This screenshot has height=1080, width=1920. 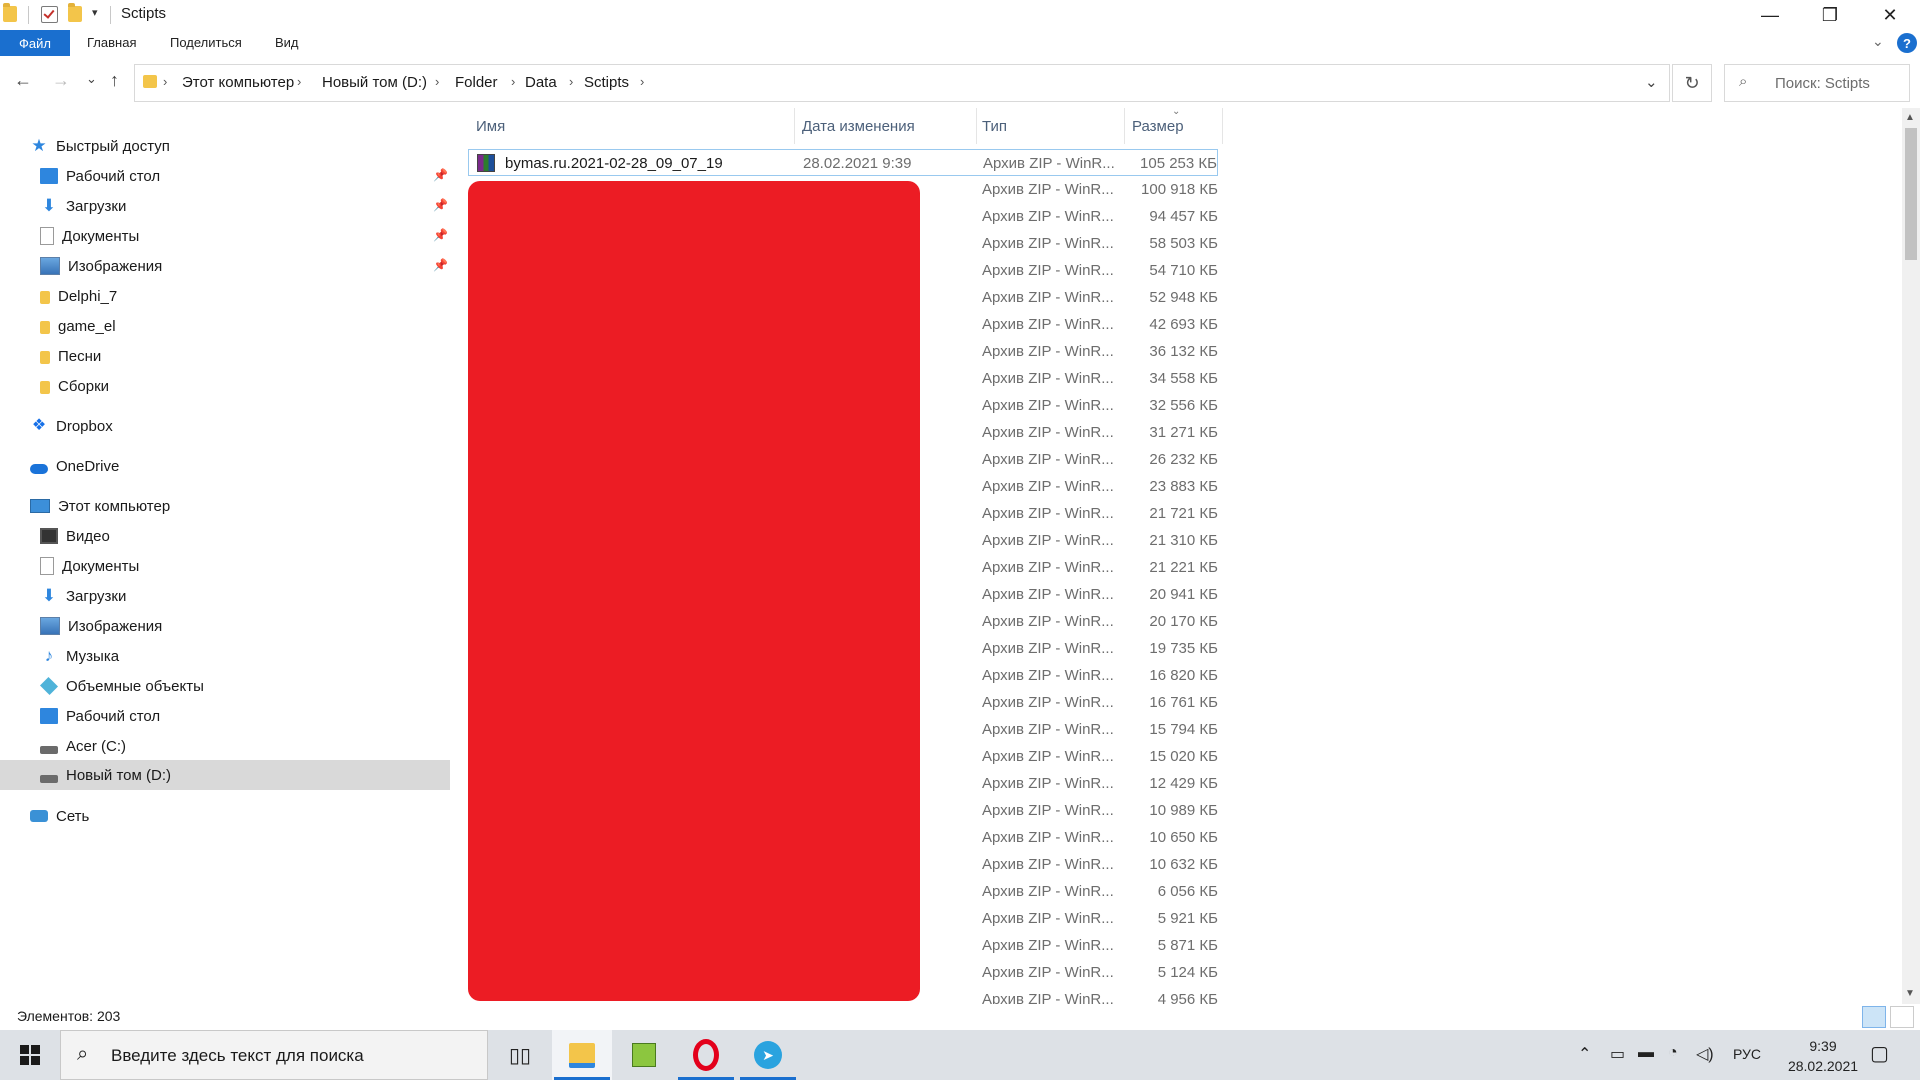 I want to click on sidebar-item-network: Сеть, so click(x=59, y=816).